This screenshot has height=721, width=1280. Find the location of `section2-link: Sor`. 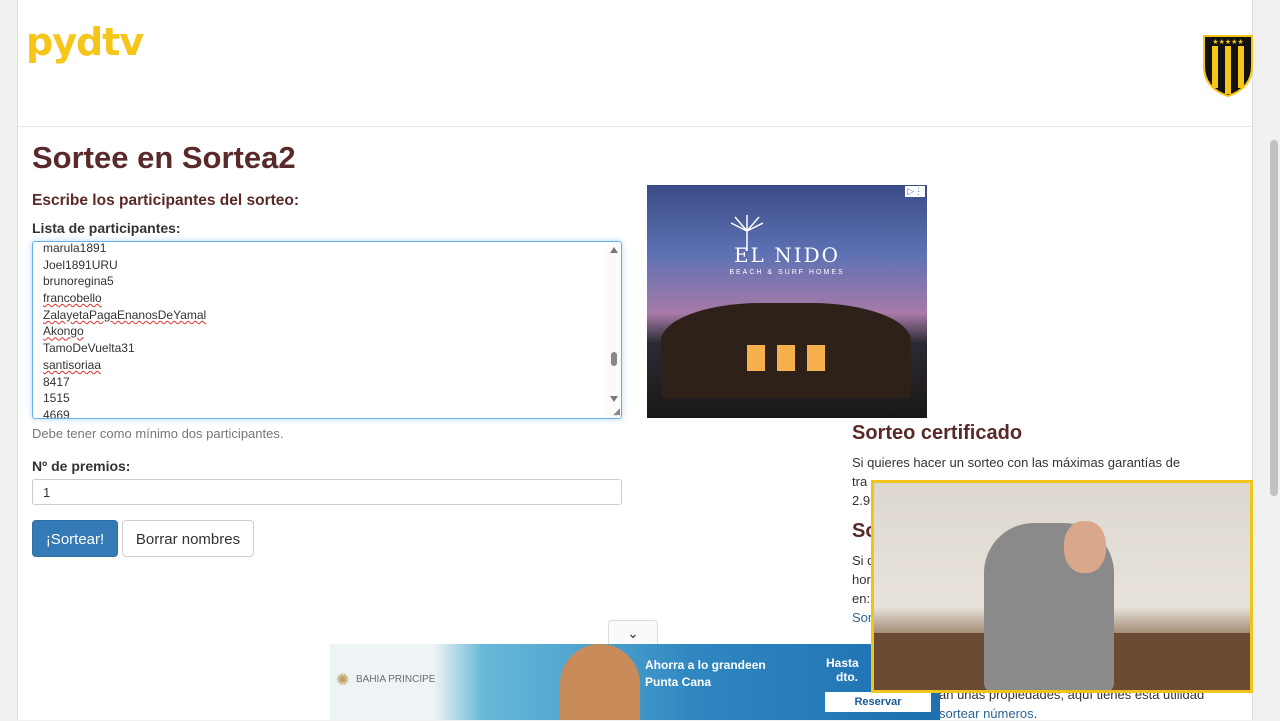

section2-link: Sor is located at coordinates (862, 617).